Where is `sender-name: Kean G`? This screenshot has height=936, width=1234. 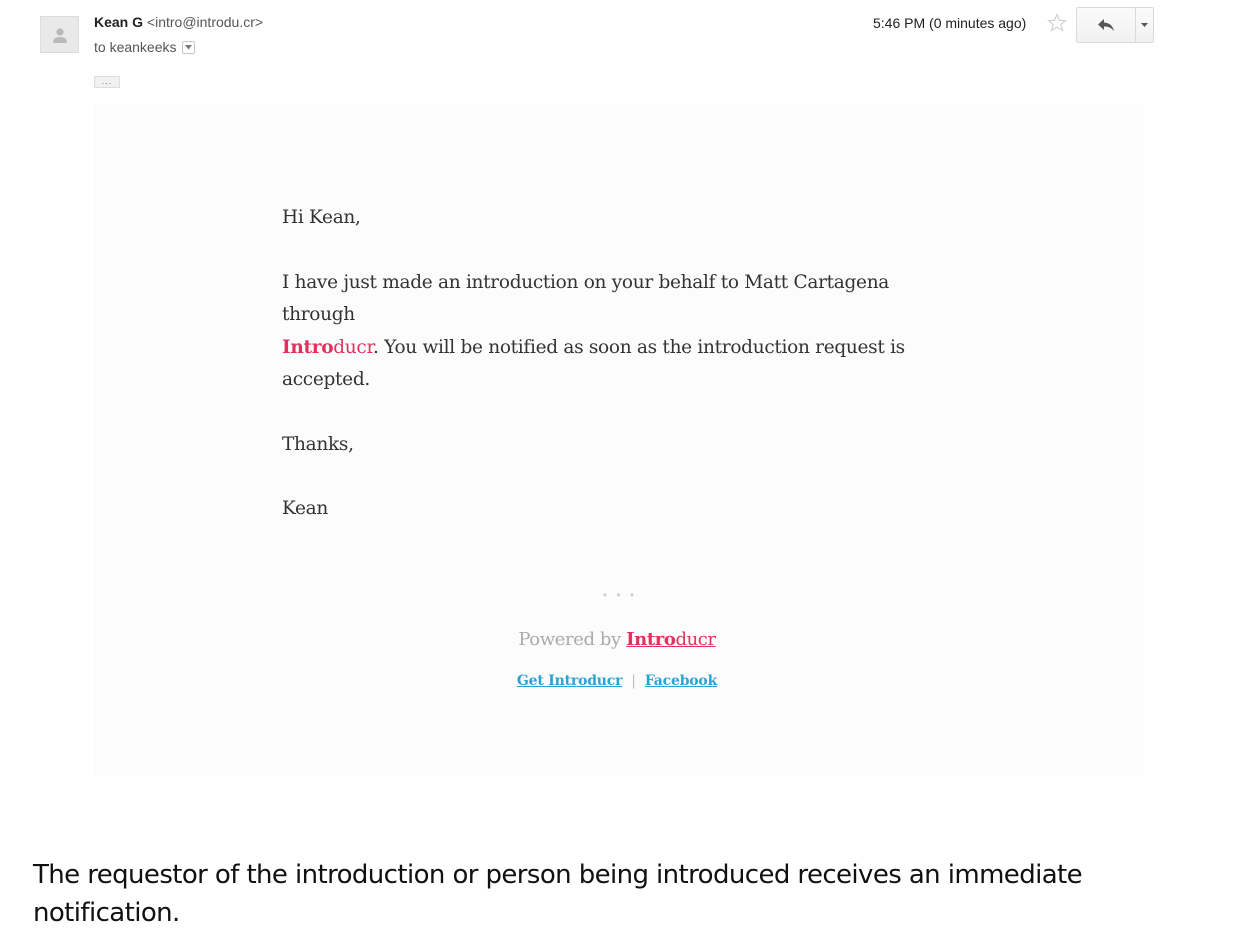 sender-name: Kean G is located at coordinates (118, 22).